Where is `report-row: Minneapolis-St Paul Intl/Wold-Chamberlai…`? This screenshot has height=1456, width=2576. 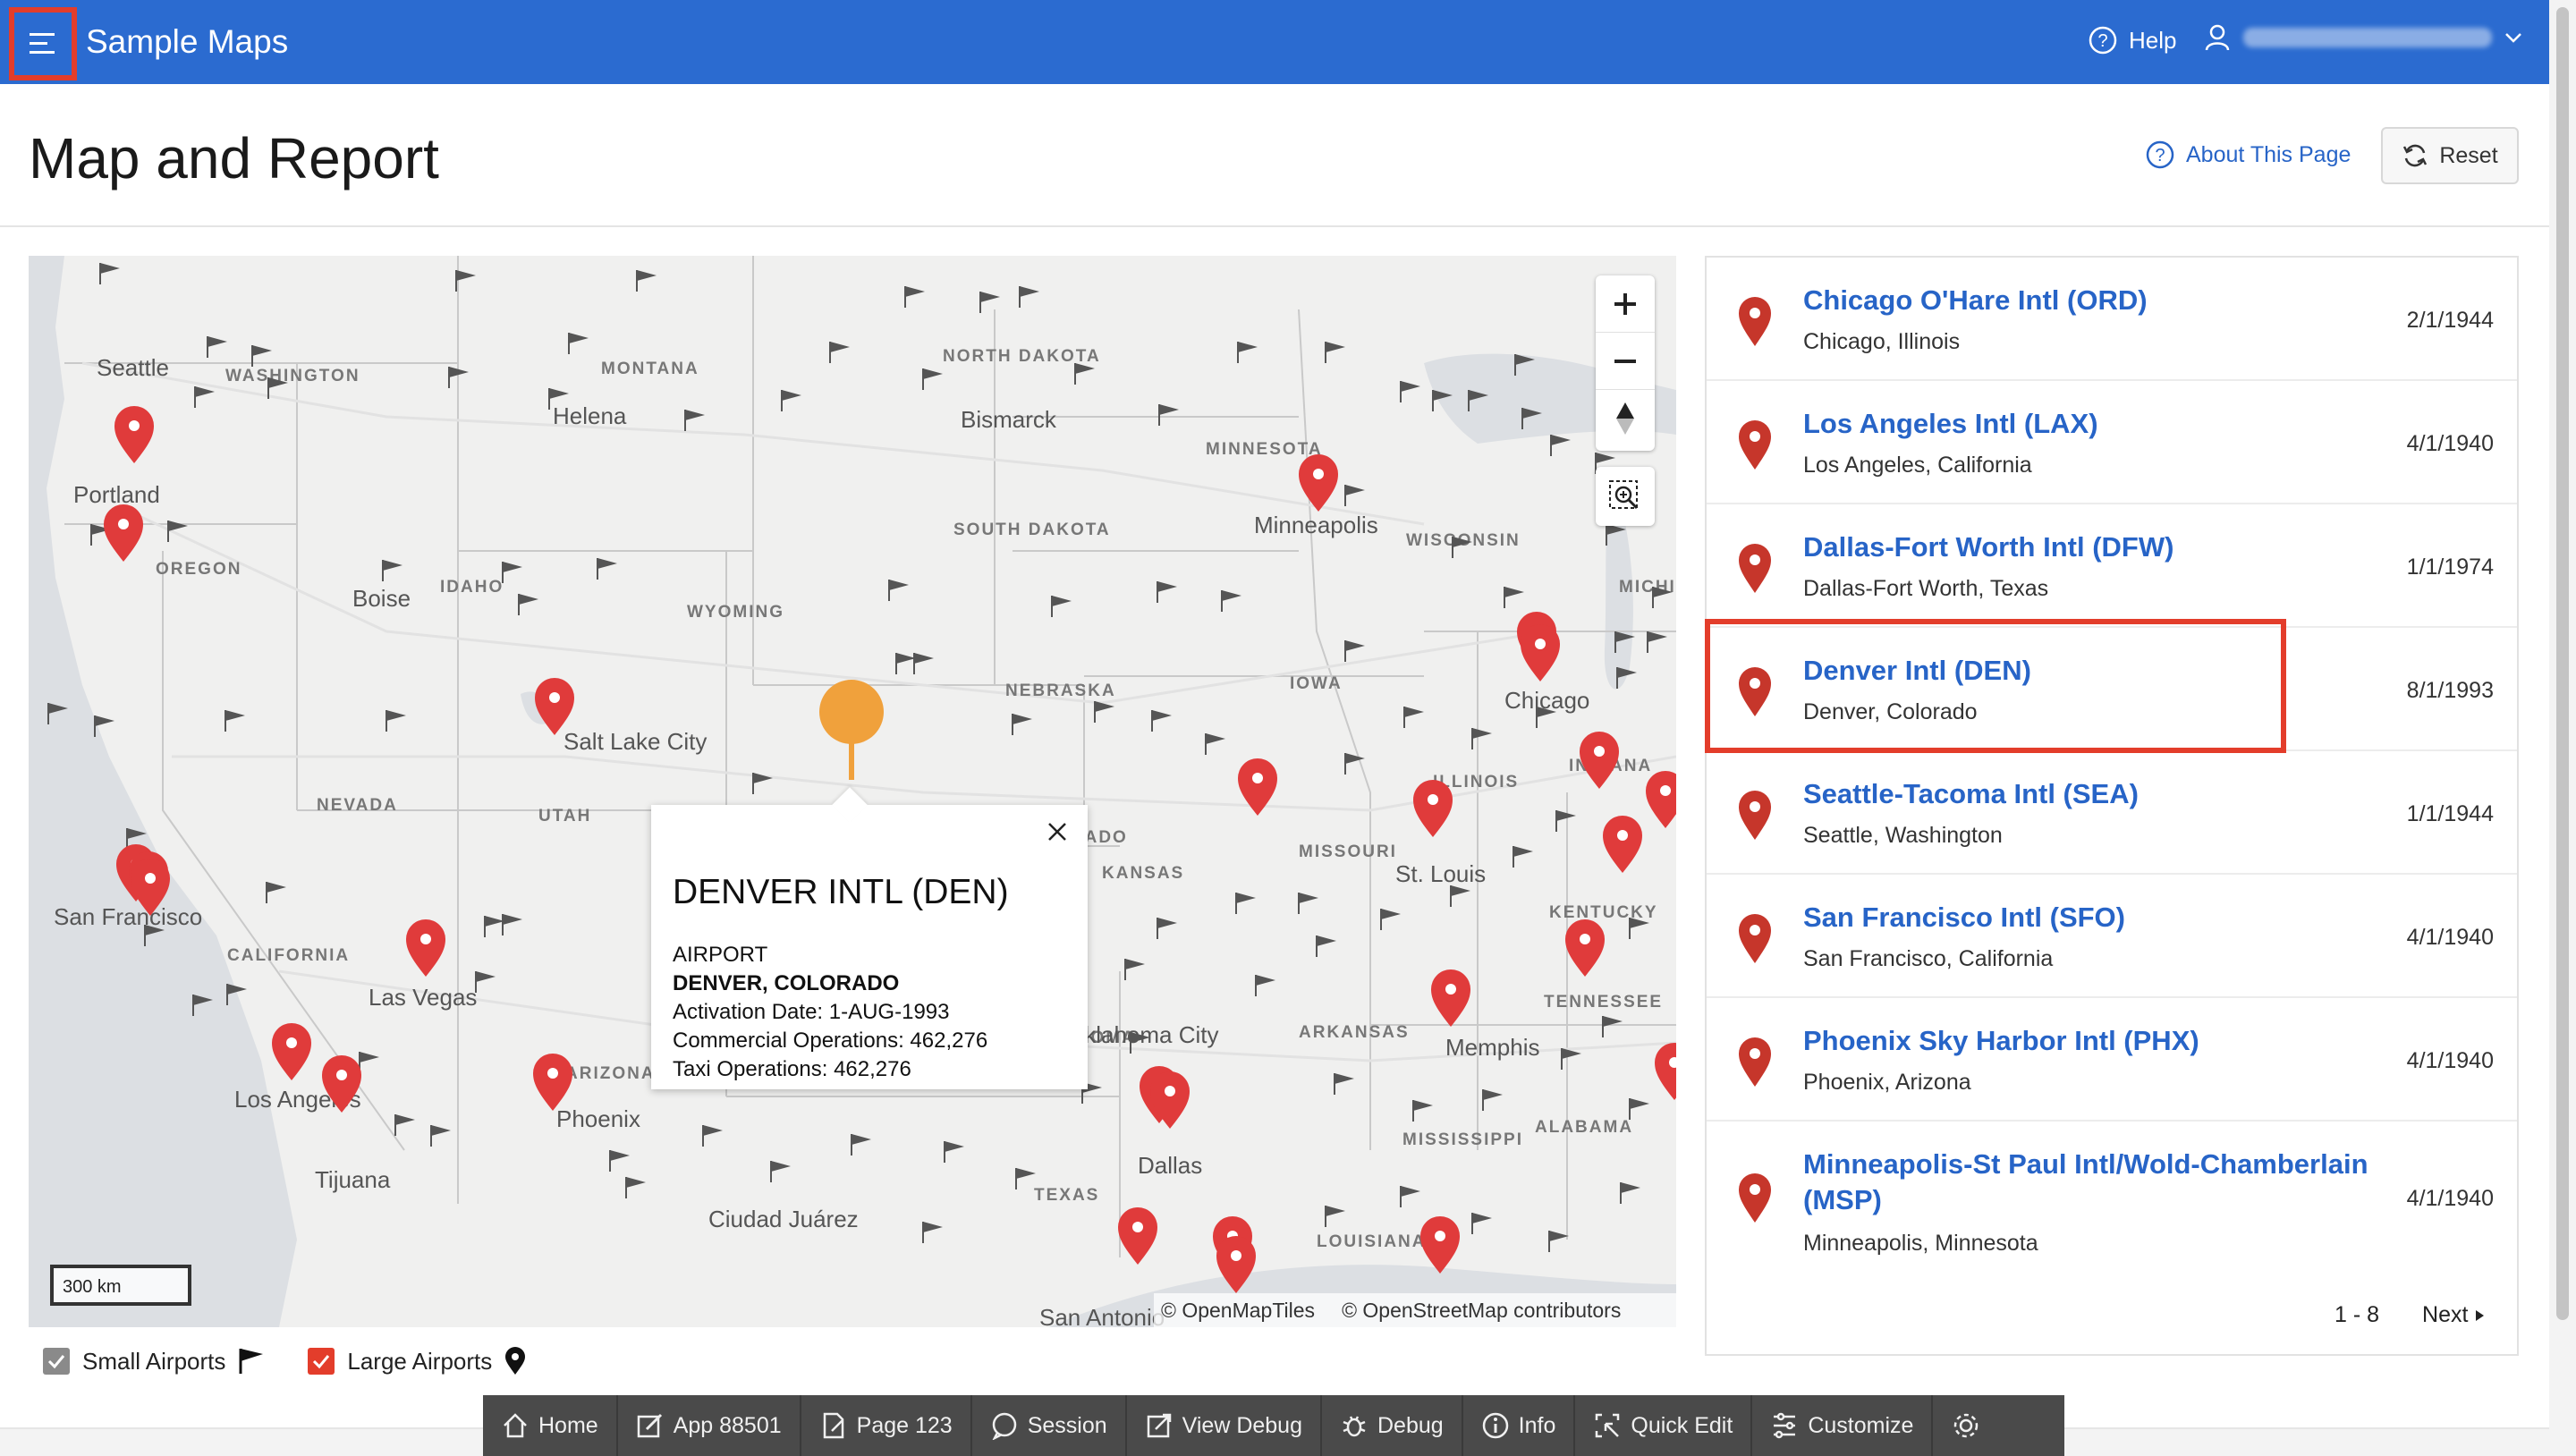
report-row: Minneapolis-St Paul Intl/Wold-Chamberlai… is located at coordinates (2112, 1198).